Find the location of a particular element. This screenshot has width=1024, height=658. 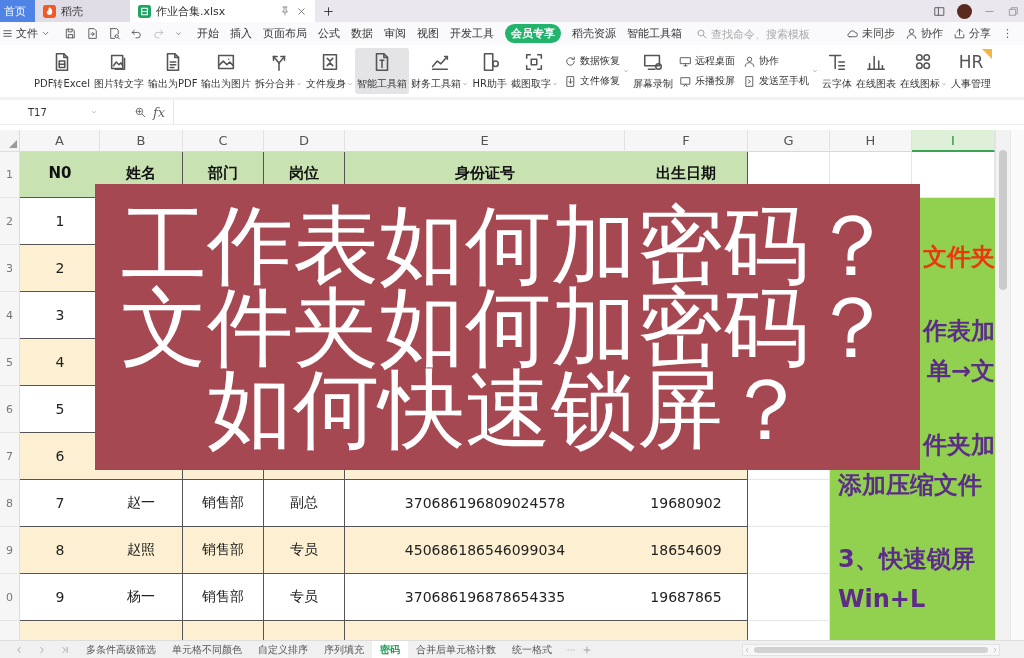

ribbon-button: HR助手 is located at coordinates (489, 71).